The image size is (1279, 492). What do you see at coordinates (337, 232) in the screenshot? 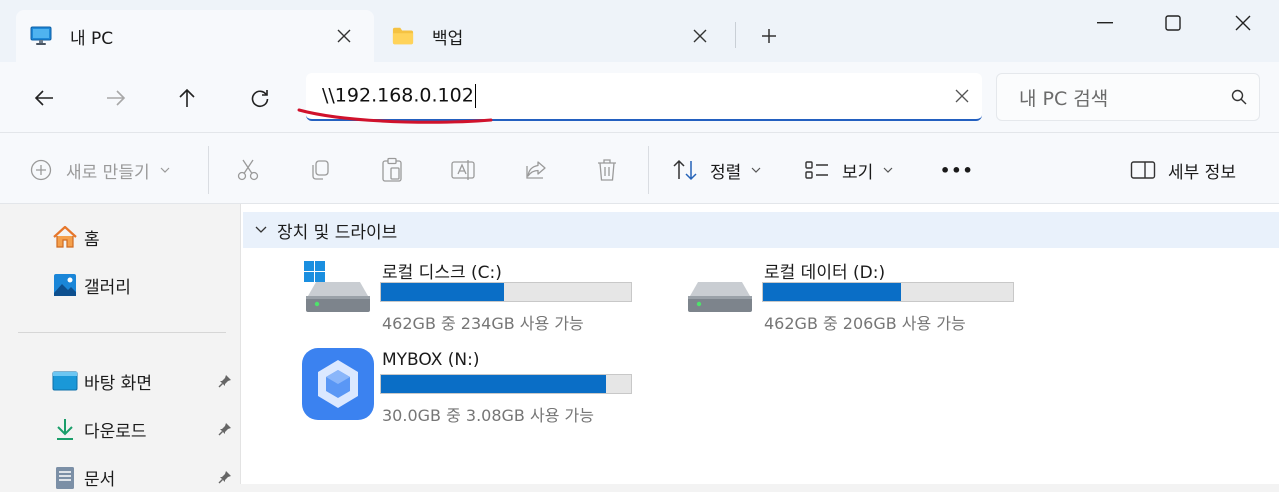
I see `group-title: 장치 및 드라이브` at bounding box center [337, 232].